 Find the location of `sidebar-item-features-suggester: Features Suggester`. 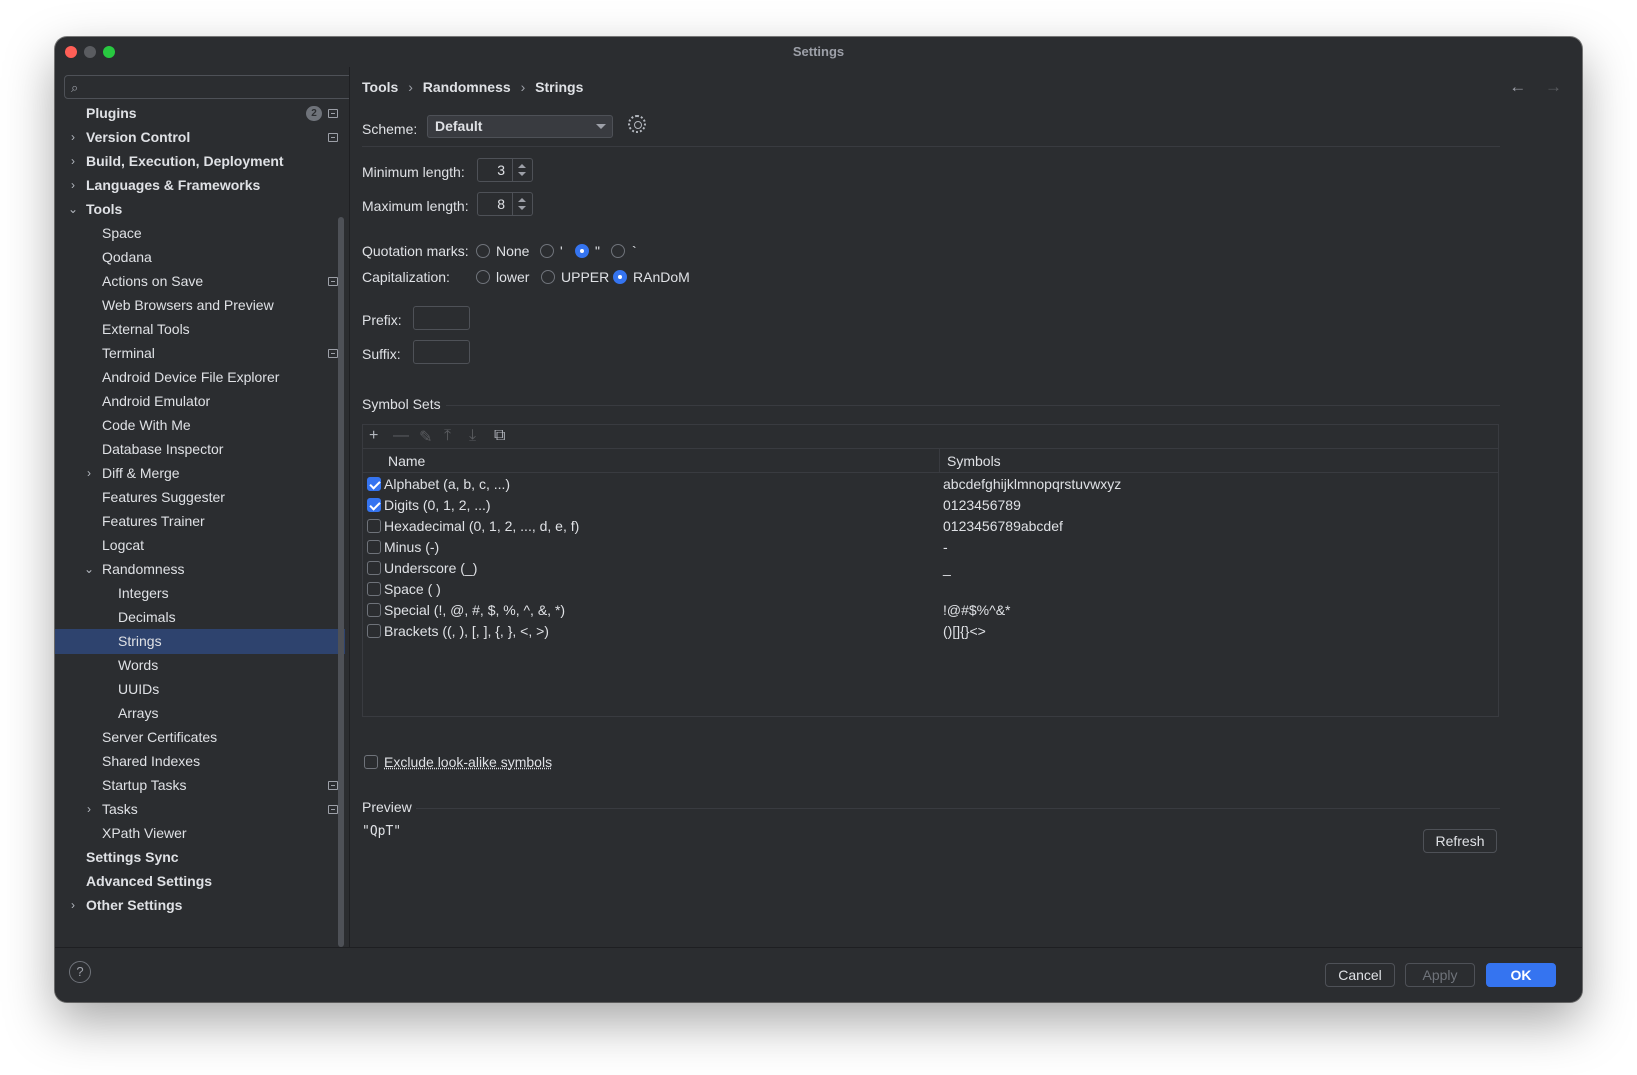

sidebar-item-features-suggester: Features Suggester is located at coordinates (200, 497).